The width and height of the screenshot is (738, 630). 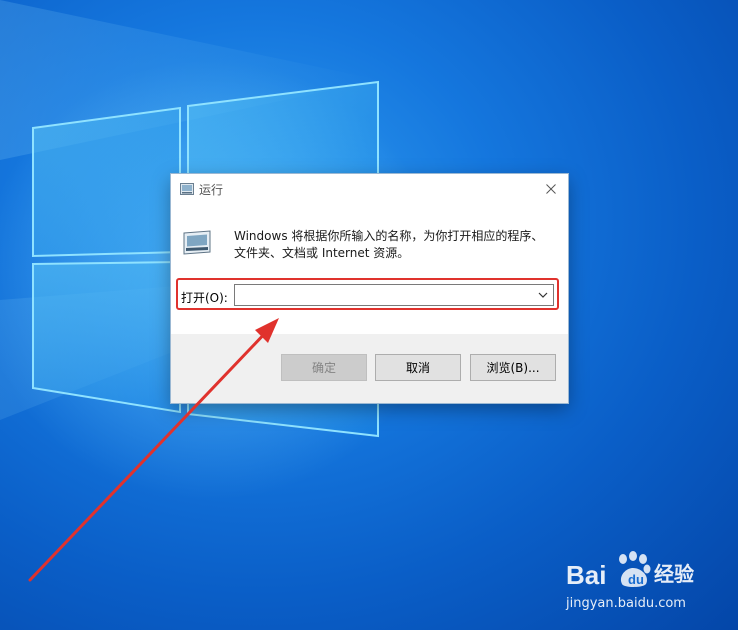 What do you see at coordinates (630, 570) in the screenshot?
I see `baidu-jingyan-logo: Bai du 经验` at bounding box center [630, 570].